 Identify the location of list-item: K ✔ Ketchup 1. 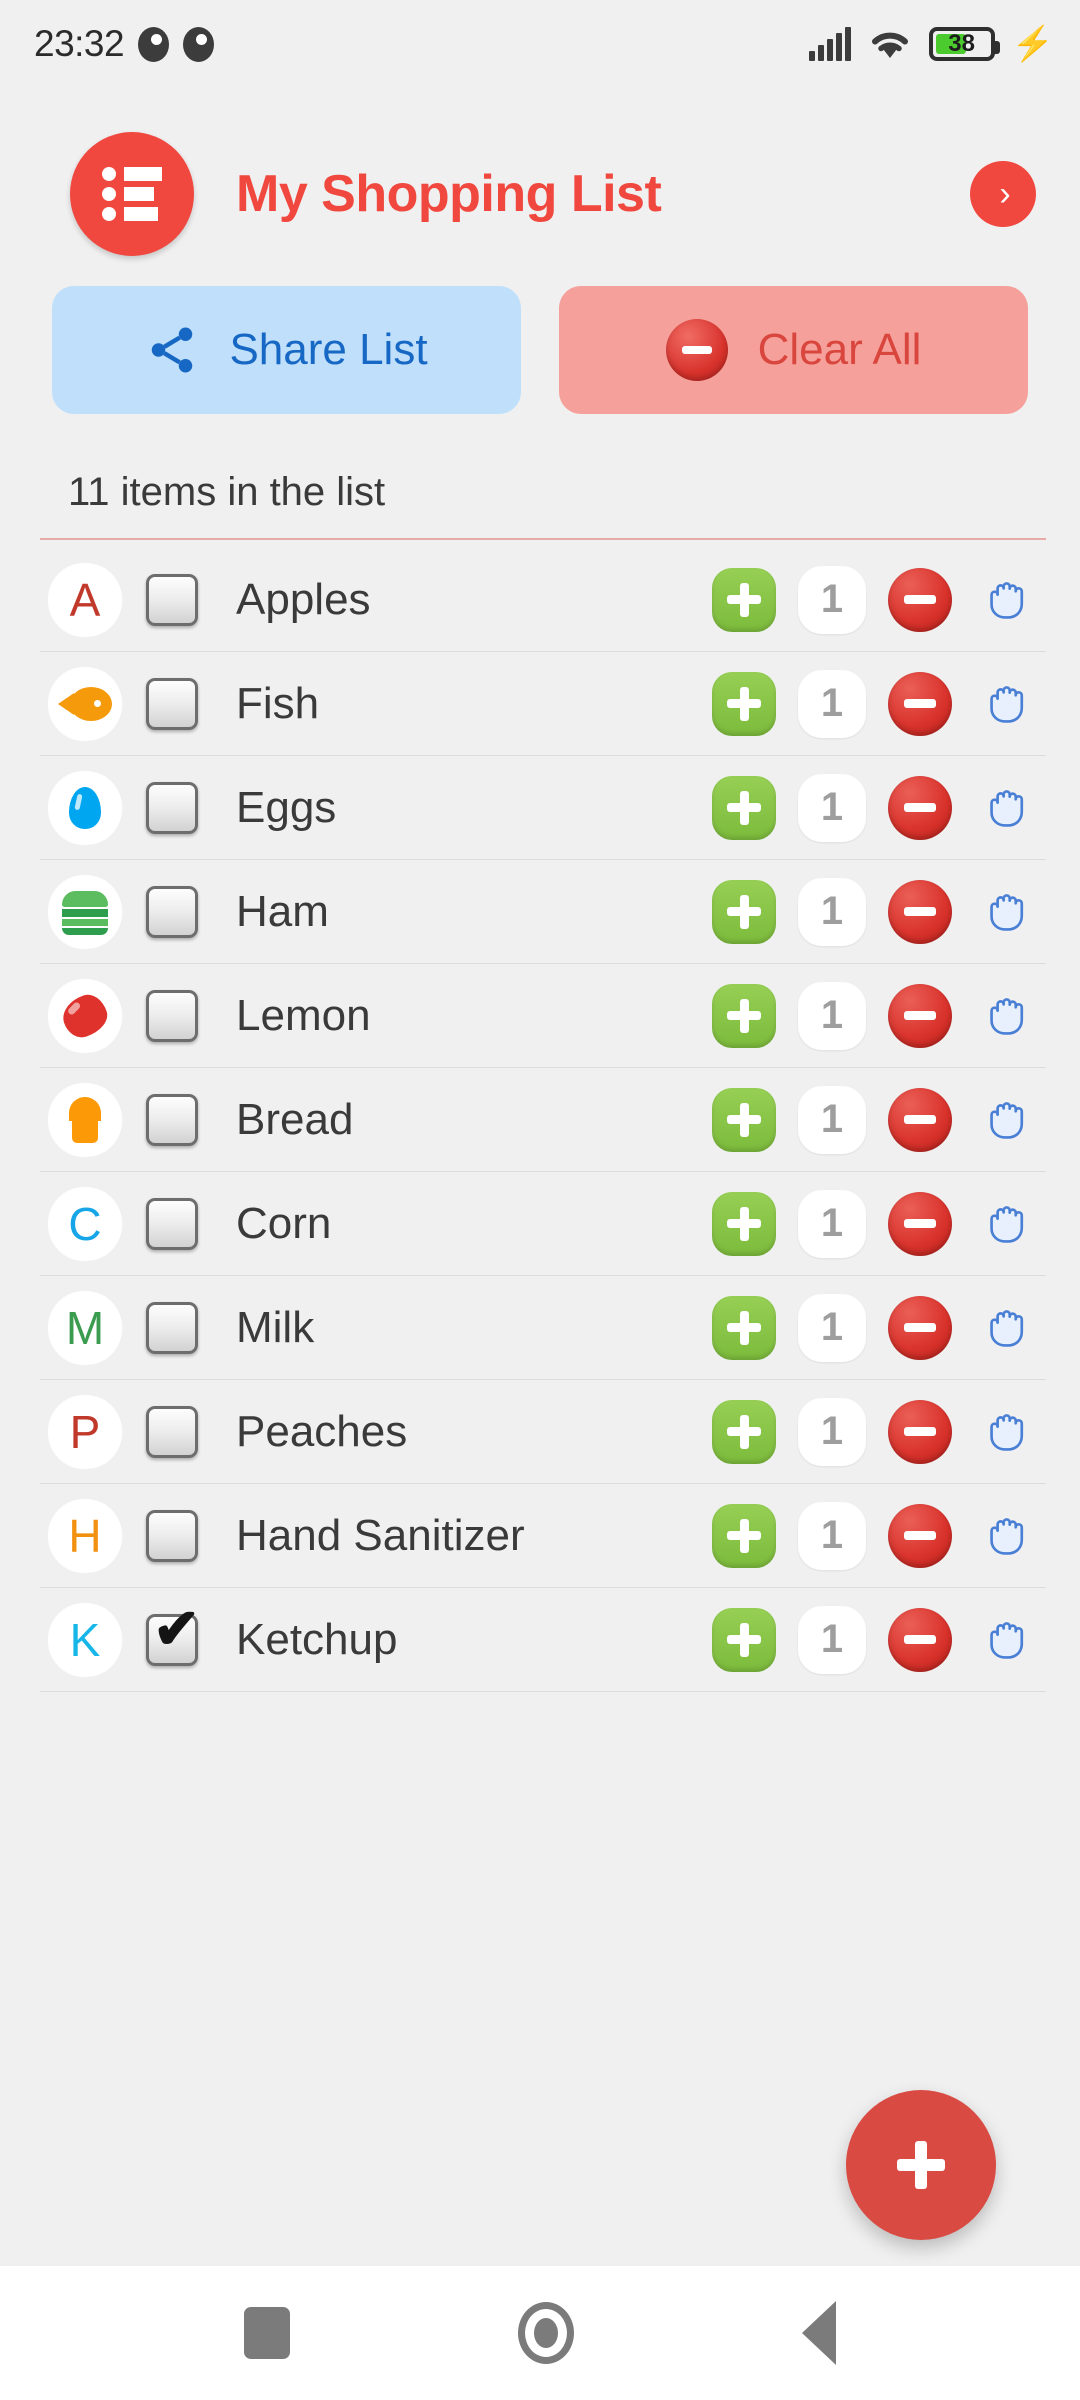
(543, 1640).